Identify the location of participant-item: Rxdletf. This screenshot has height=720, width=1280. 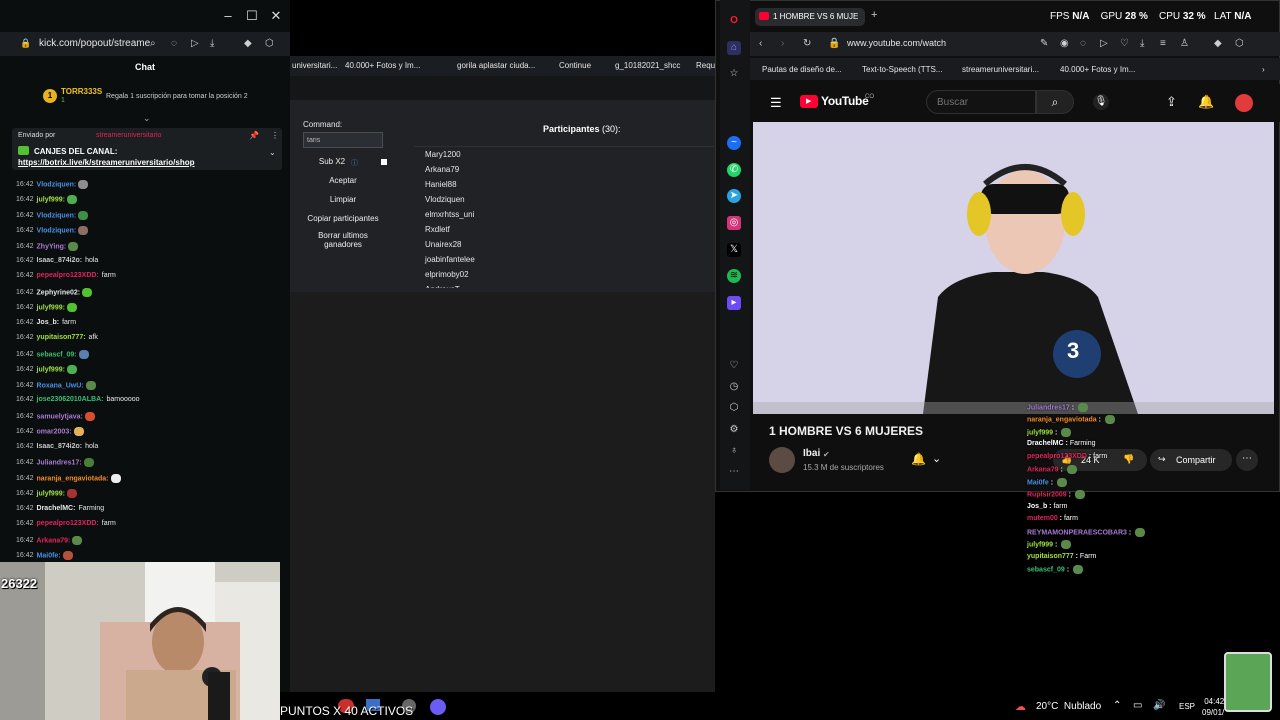
(564, 229).